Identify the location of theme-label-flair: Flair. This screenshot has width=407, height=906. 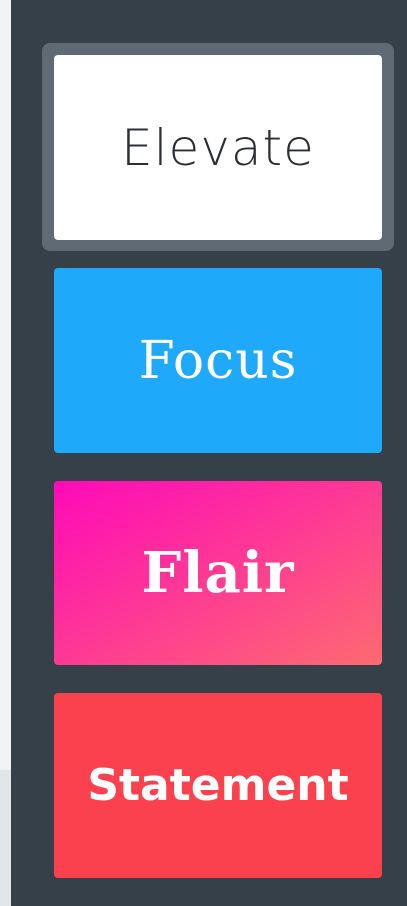
(218, 573).